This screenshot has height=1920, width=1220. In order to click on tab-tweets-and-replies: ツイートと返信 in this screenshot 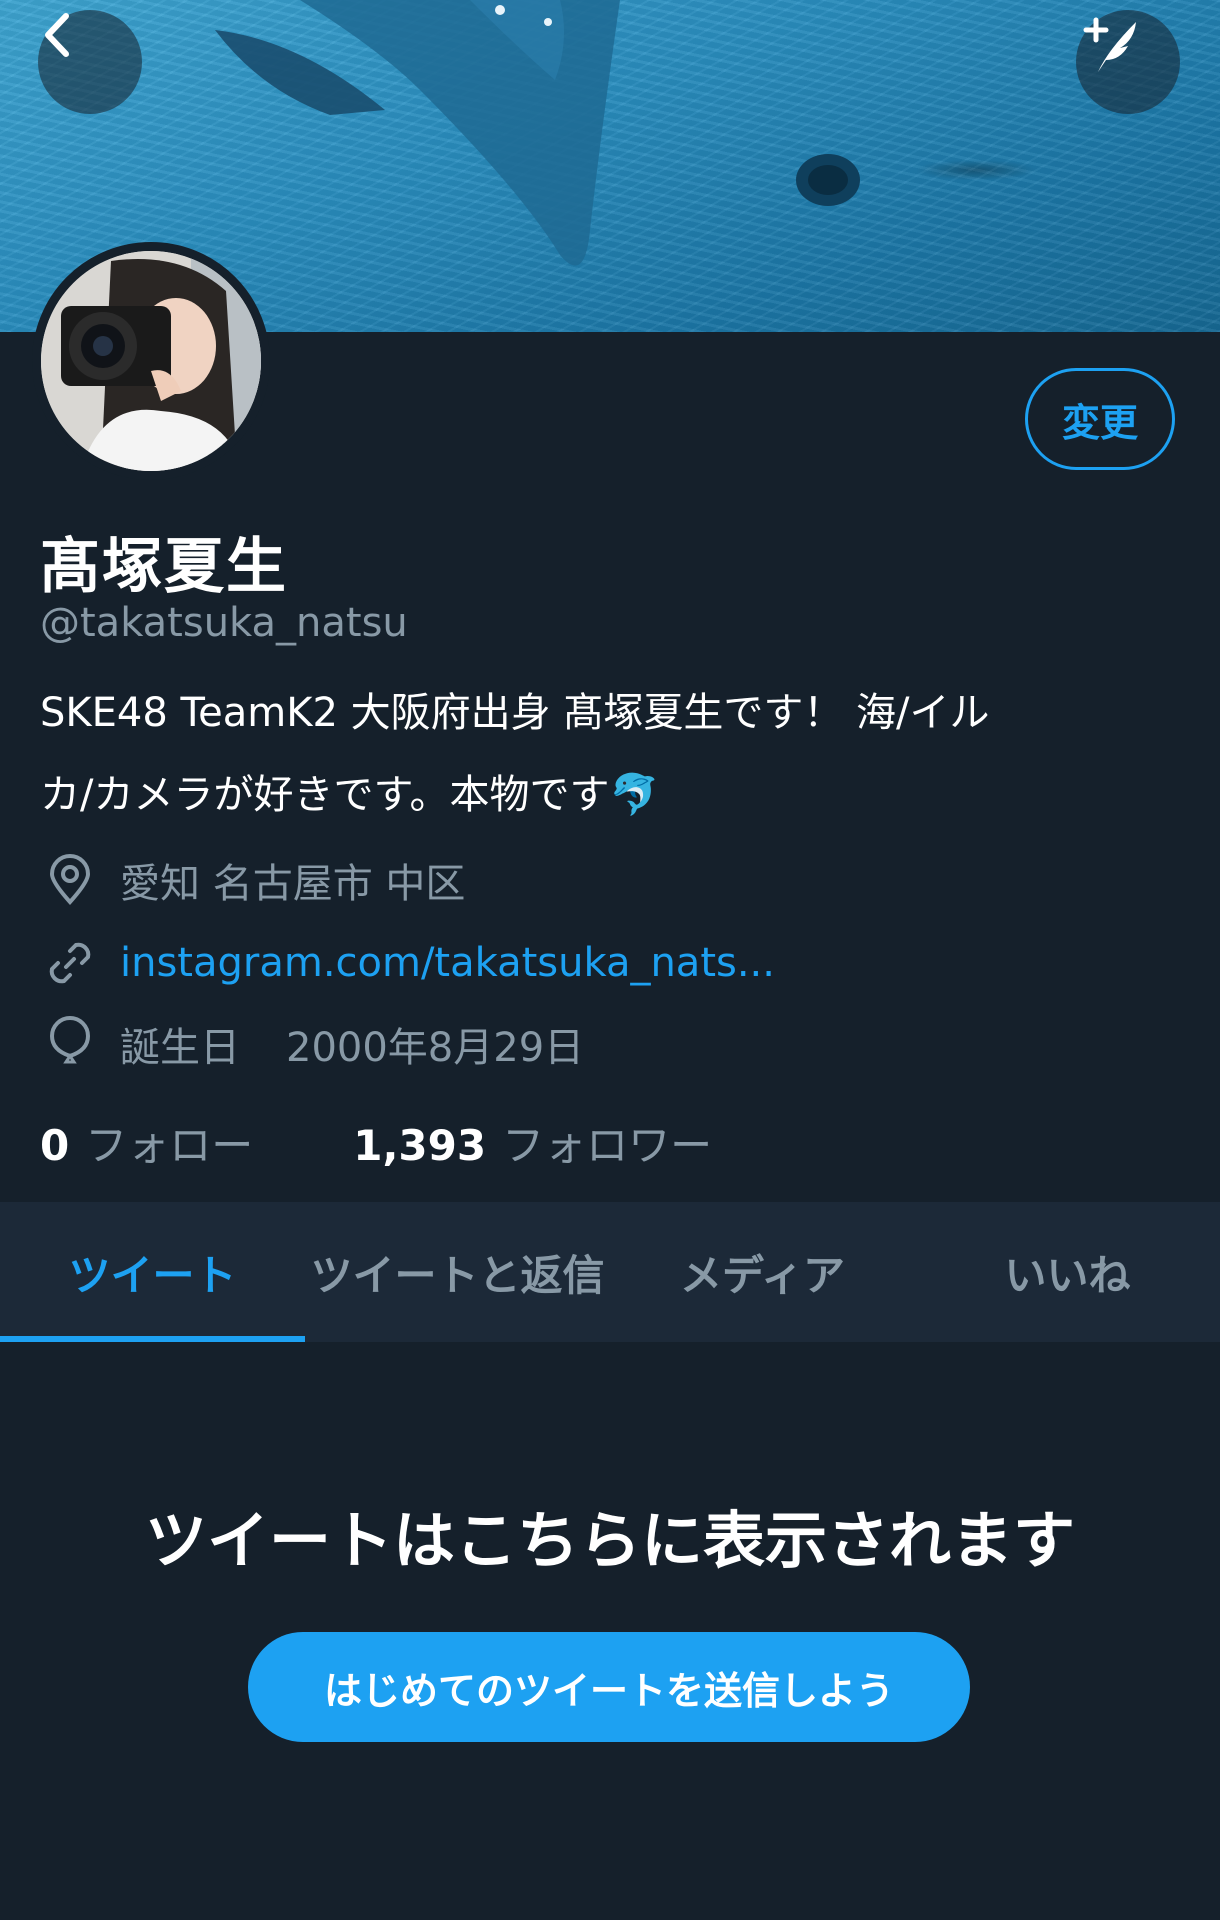, I will do `click(457, 1272)`.